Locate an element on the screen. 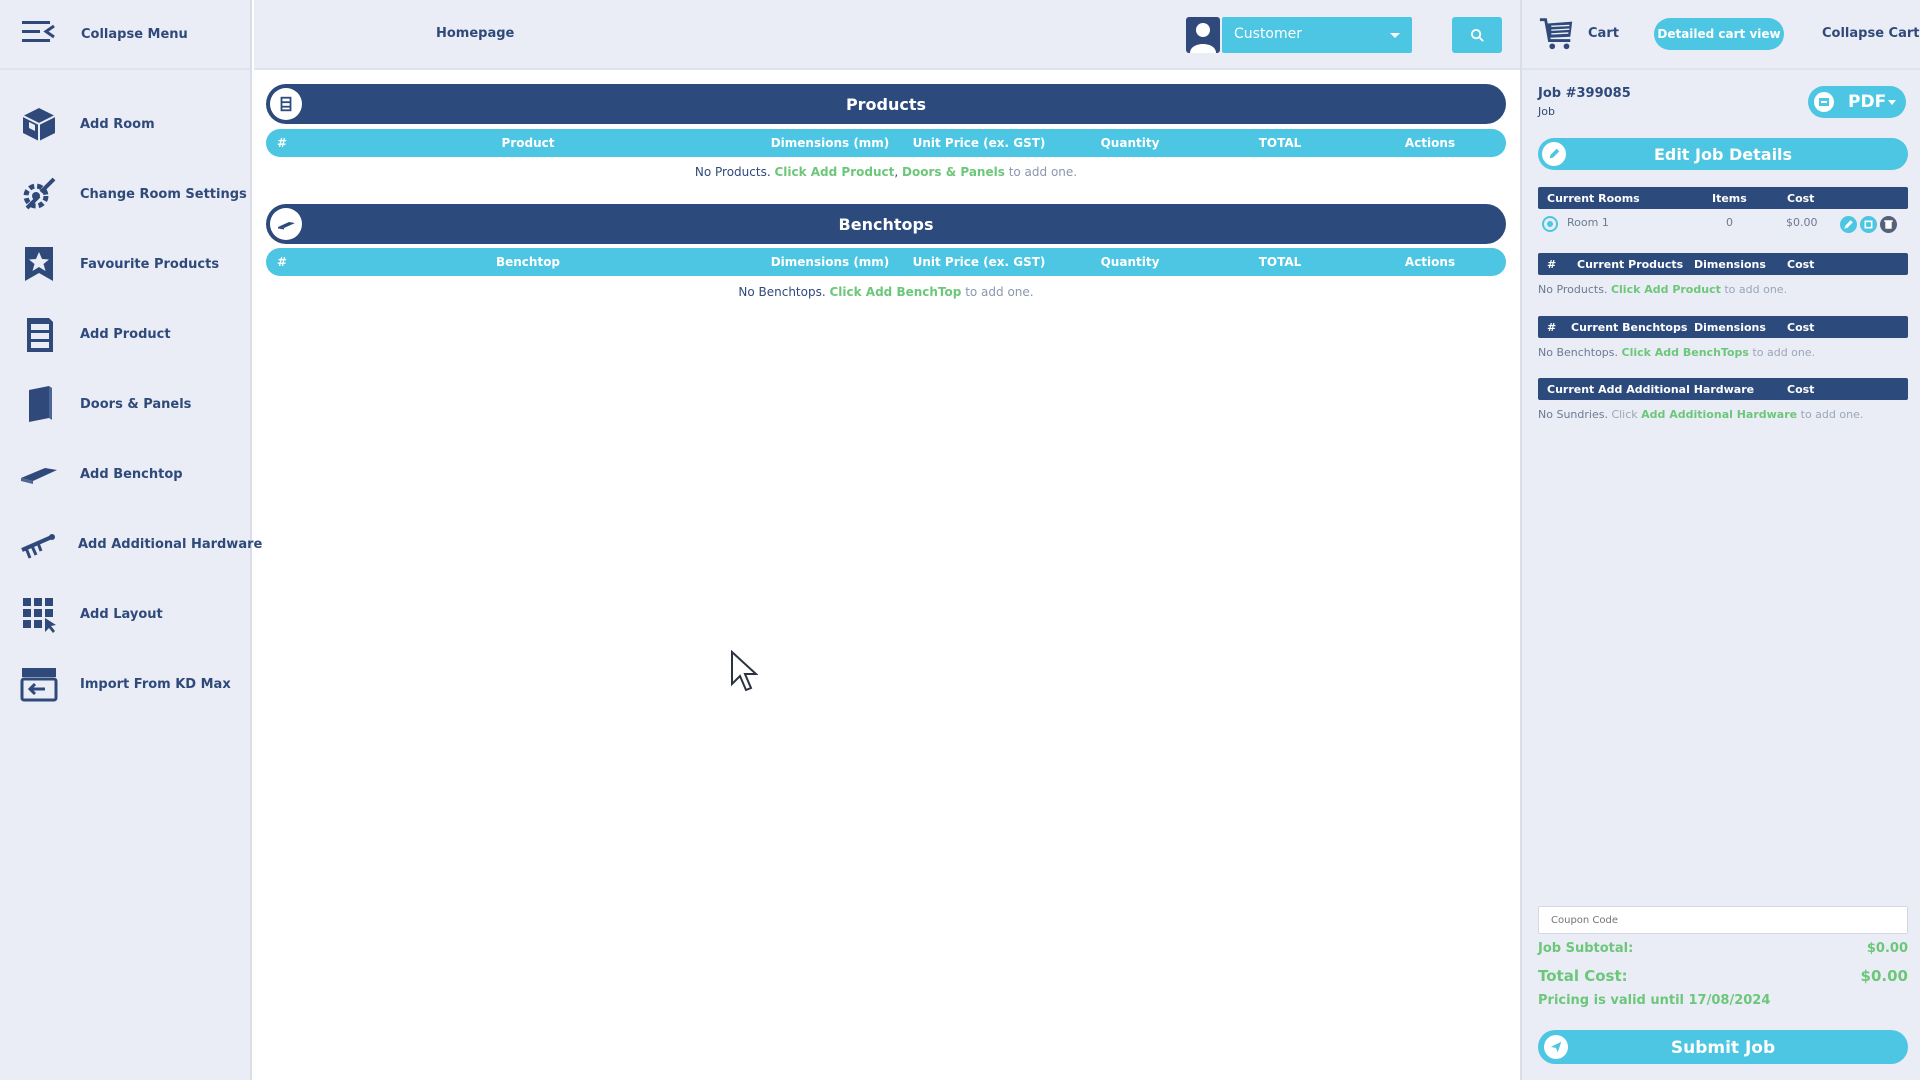 Image resolution: width=1920 pixels, height=1080 pixels. column-header: Unit Price (ex. GST) is located at coordinates (979, 143).